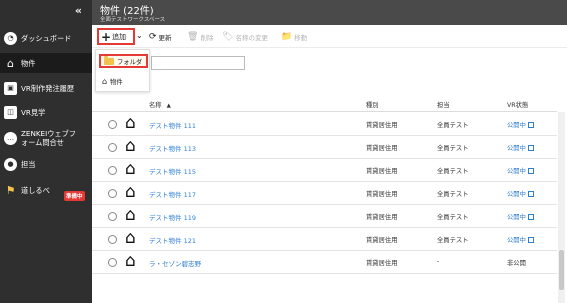 The image size is (567, 303). What do you see at coordinates (324, 147) in the screenshot?
I see `table-row: ⌂ デスト物件 113 賃貸居住用 全員テスト 公開中` at bounding box center [324, 147].